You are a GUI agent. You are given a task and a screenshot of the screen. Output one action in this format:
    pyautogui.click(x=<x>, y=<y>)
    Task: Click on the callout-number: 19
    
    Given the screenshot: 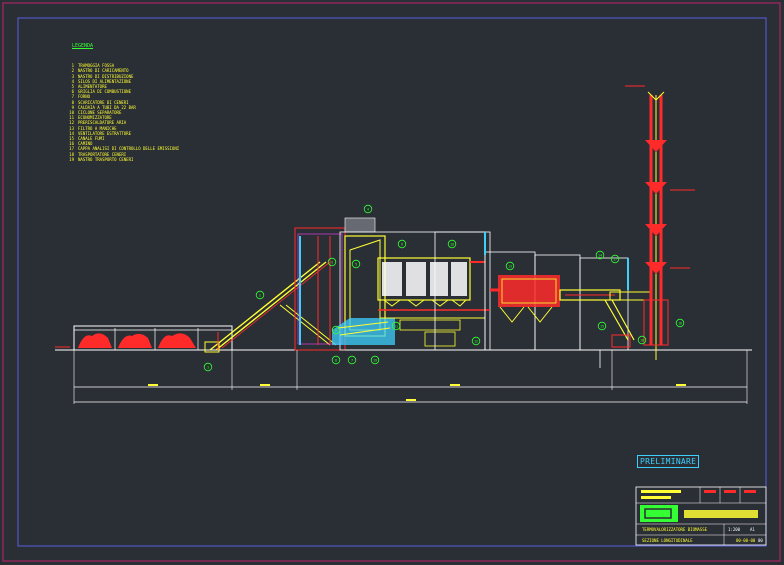 What is the action you would take?
    pyautogui.click(x=375, y=360)
    